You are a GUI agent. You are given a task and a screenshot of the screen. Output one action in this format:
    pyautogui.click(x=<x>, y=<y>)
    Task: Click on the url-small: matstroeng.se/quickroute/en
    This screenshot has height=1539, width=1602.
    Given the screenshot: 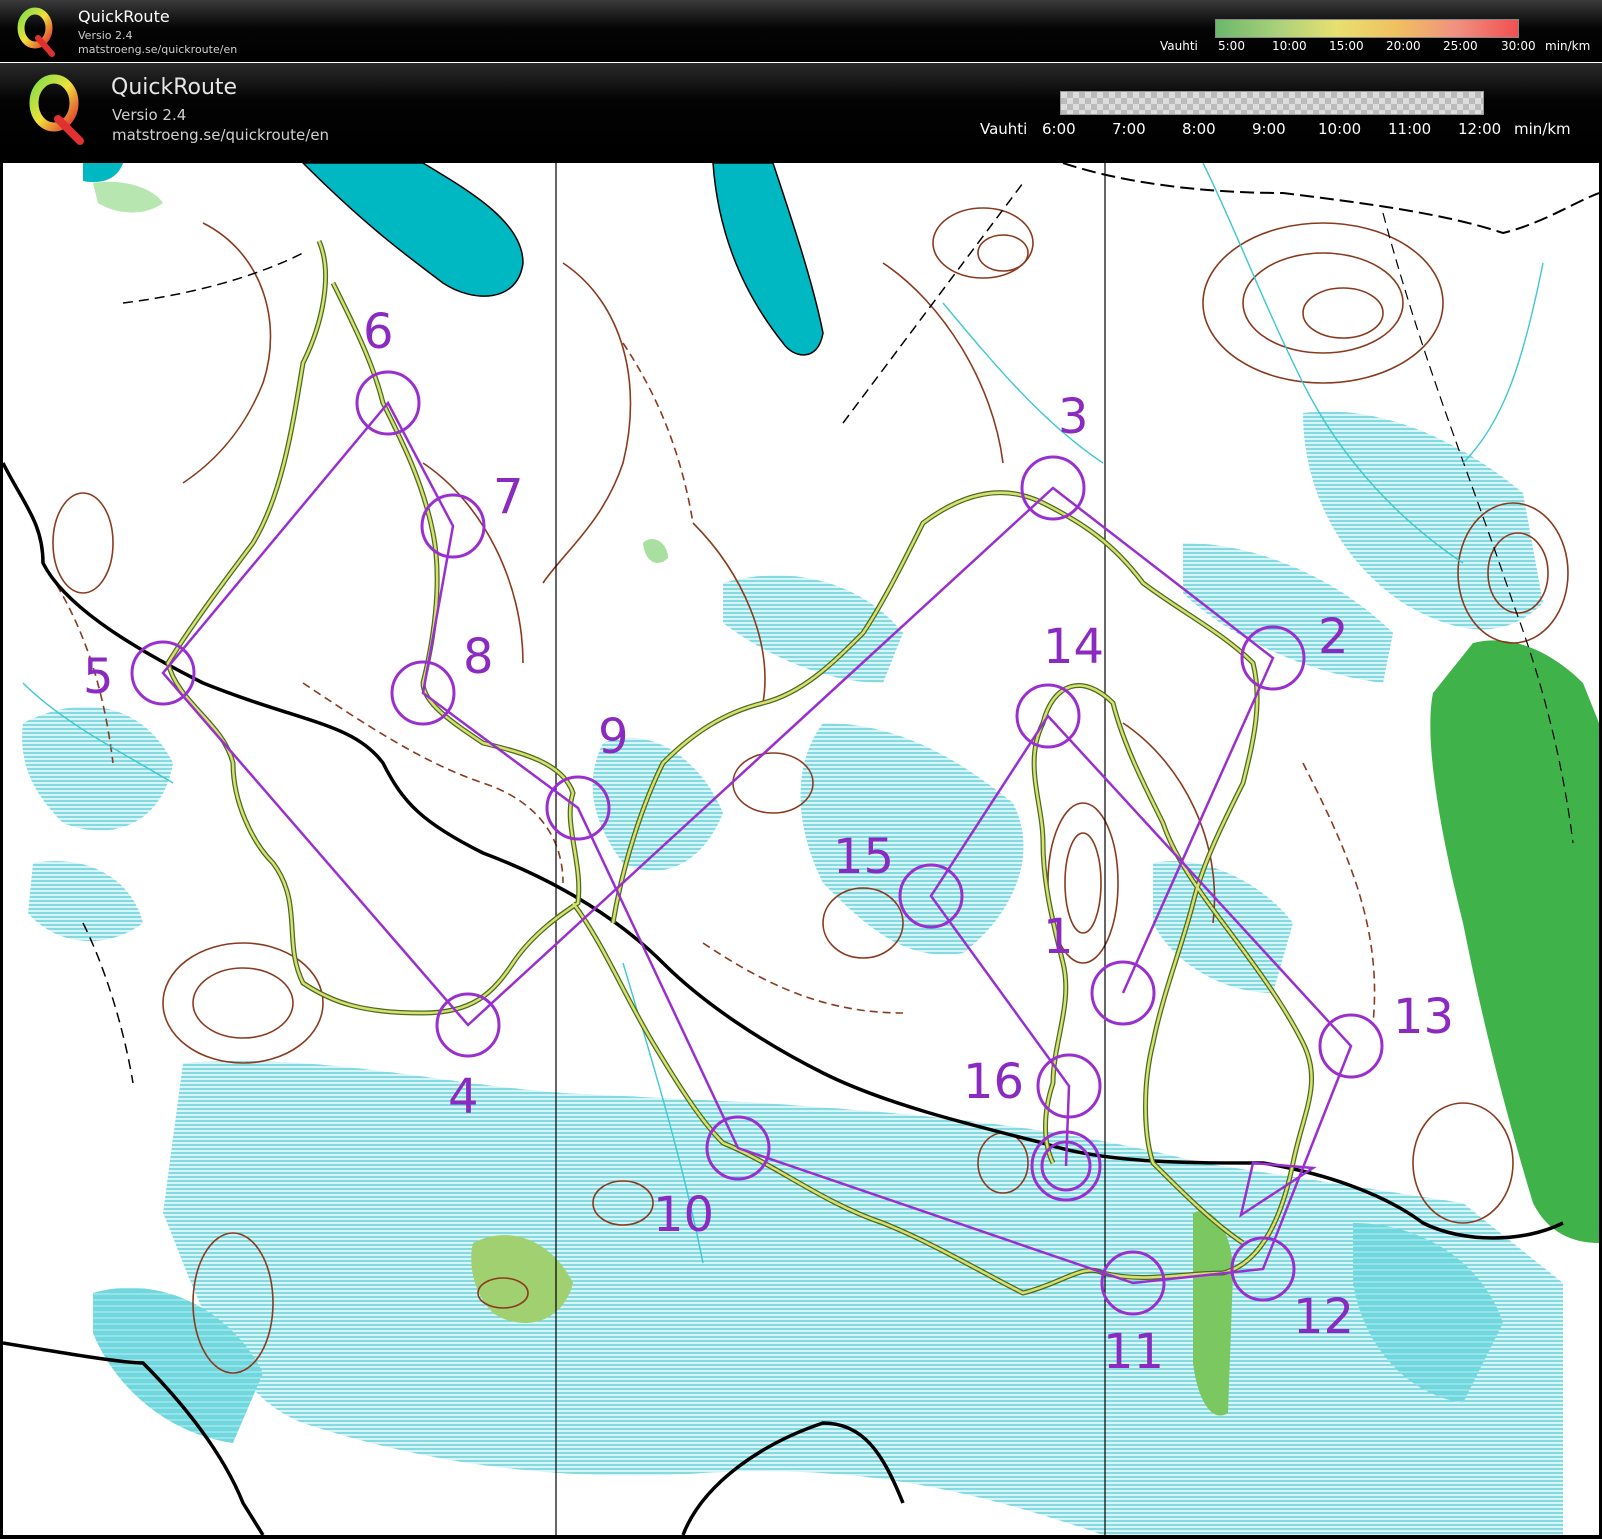 What is the action you would take?
    pyautogui.click(x=158, y=49)
    